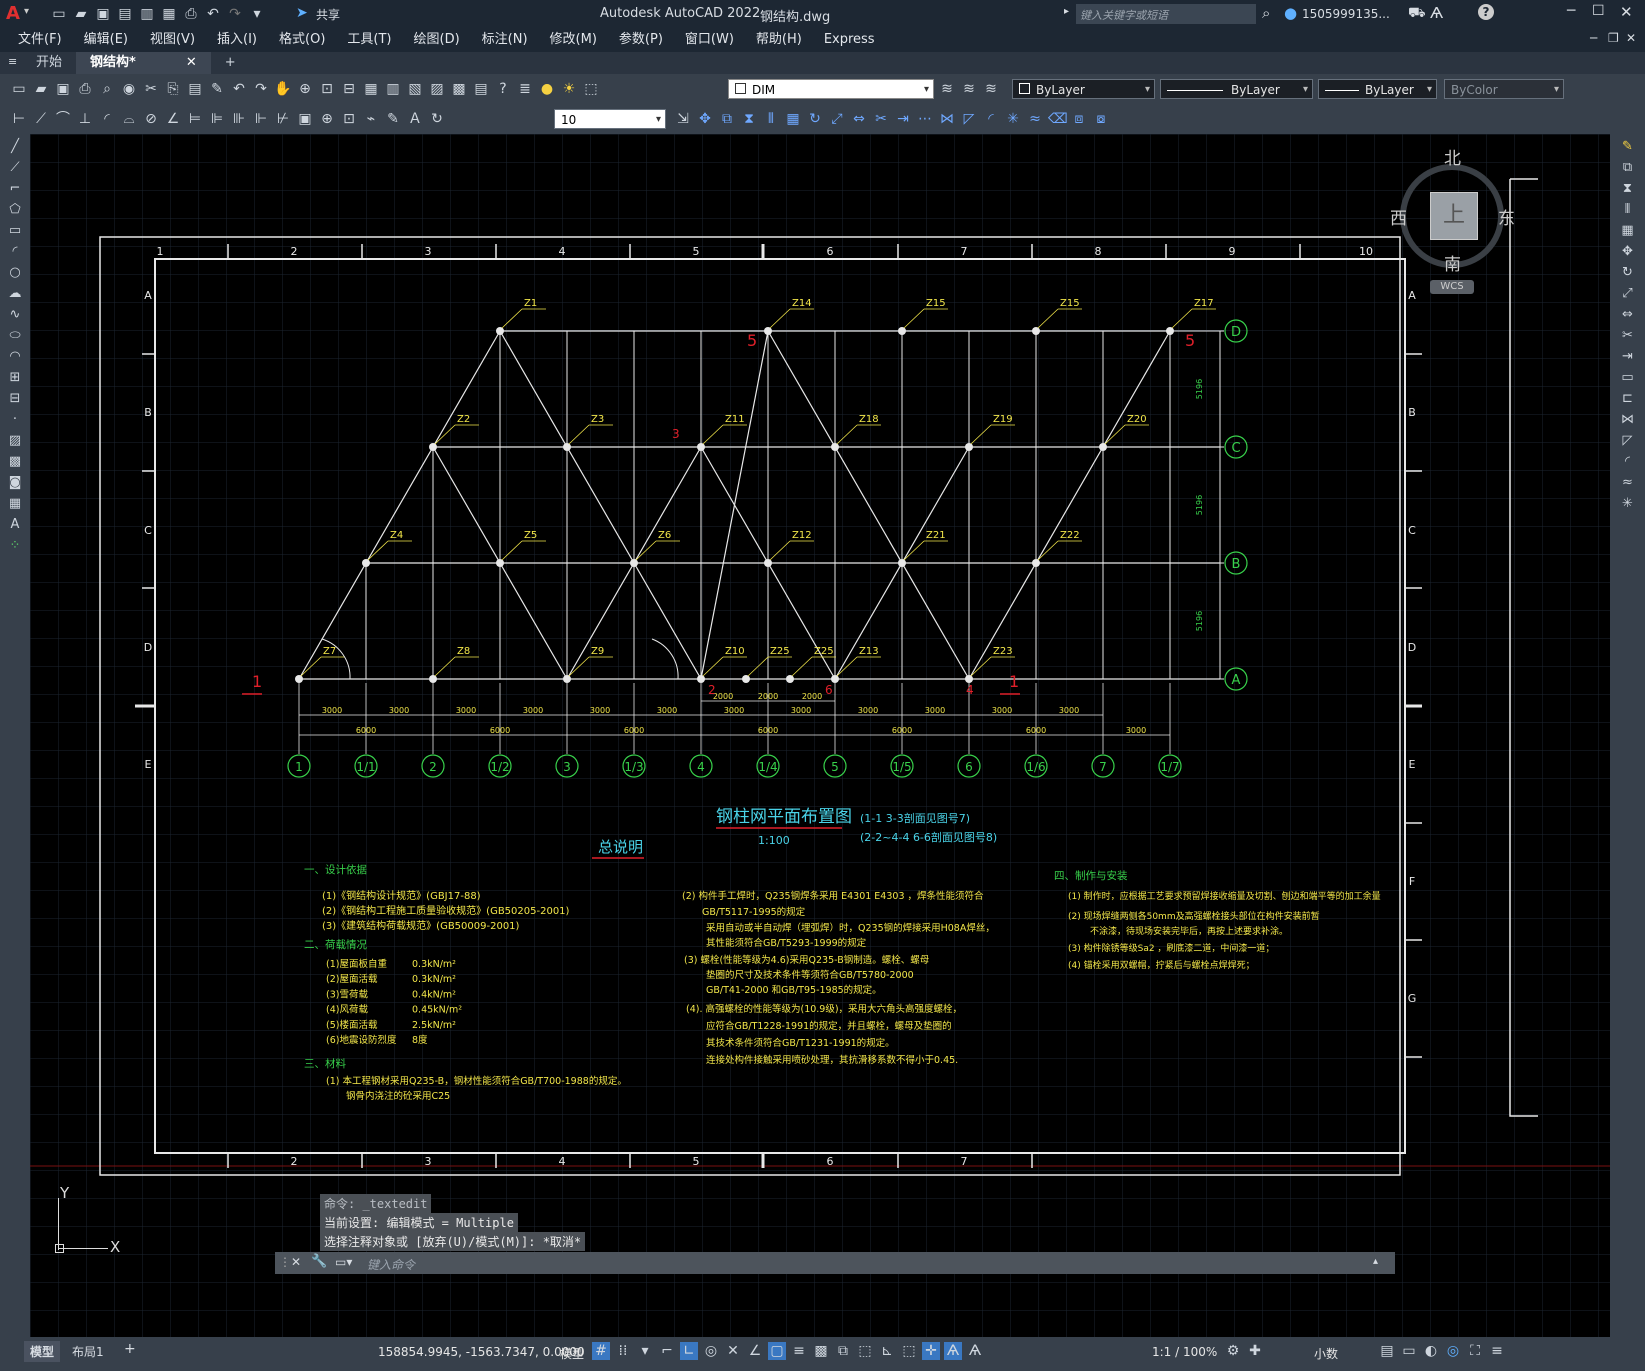 This screenshot has width=1645, height=1371. Describe the element at coordinates (1627, 314) in the screenshot. I see `stretch-tool-icon: ⇔` at that location.